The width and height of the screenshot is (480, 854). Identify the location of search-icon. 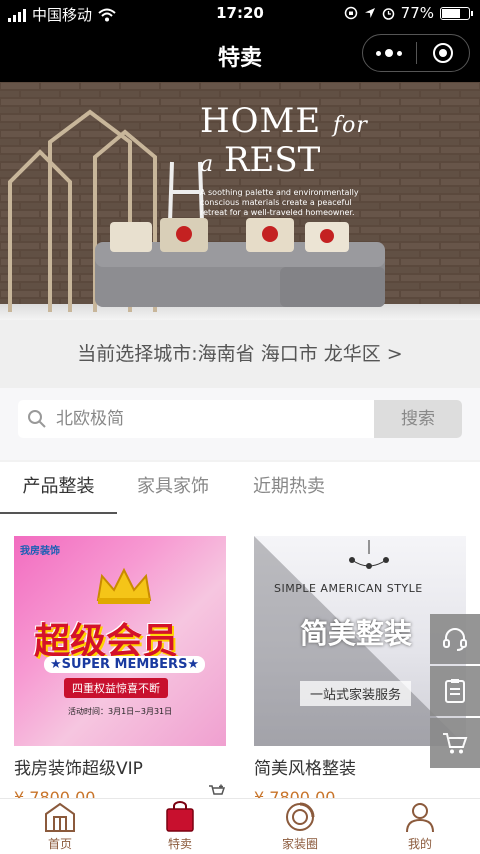
(37, 419).